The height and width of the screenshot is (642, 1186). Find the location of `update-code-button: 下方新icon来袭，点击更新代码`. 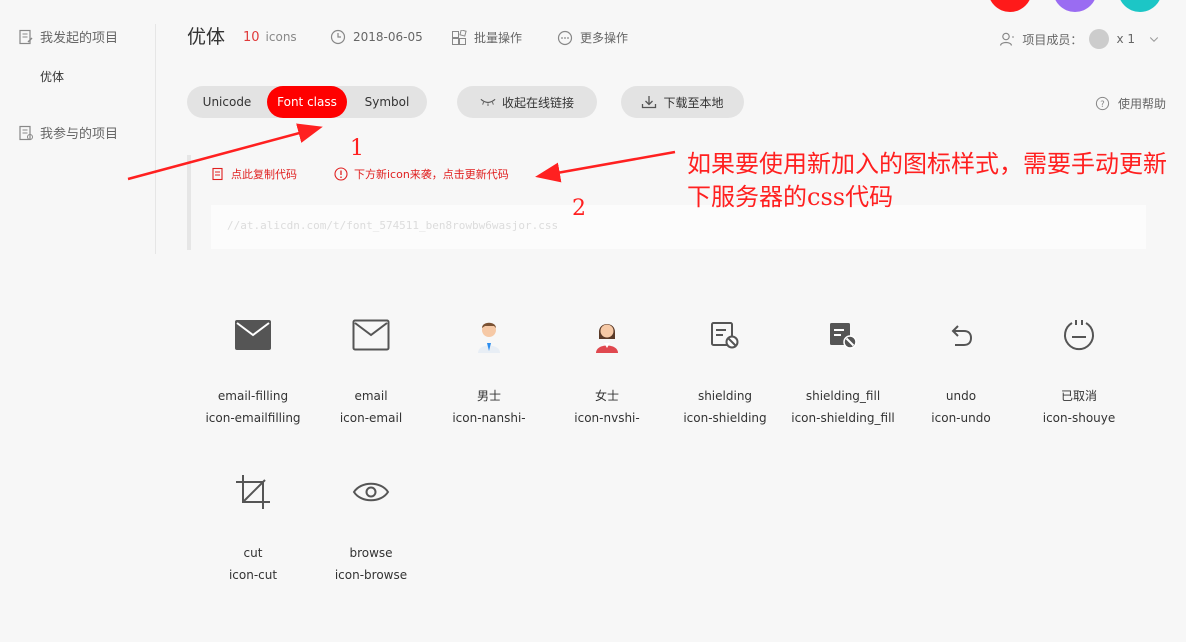

update-code-button: 下方新icon来袭，点击更新代码 is located at coordinates (421, 174).